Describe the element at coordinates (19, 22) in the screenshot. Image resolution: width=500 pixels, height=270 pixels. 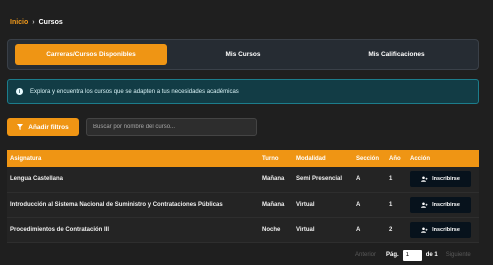
I see `breadcrumb-home-link: Inicio` at that location.